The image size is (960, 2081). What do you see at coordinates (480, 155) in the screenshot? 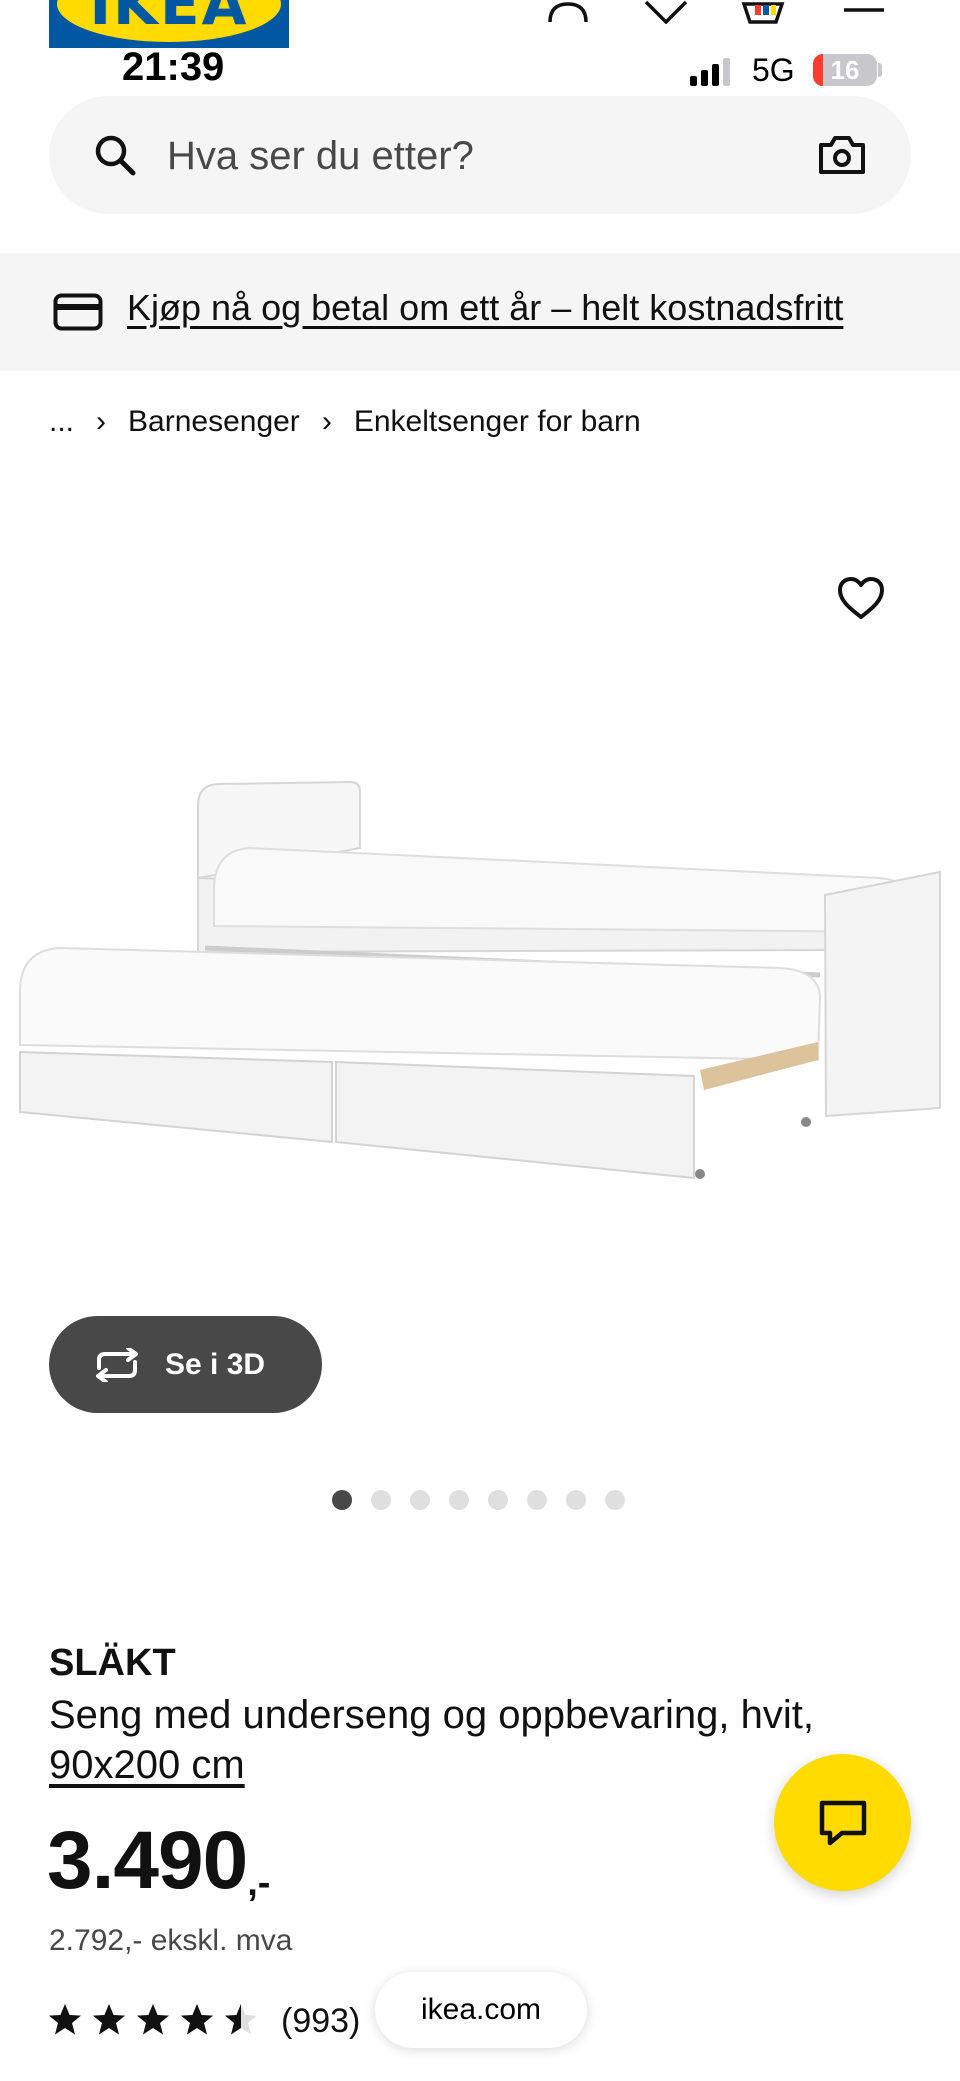
I see `search-bar: Hva ser du etter?` at bounding box center [480, 155].